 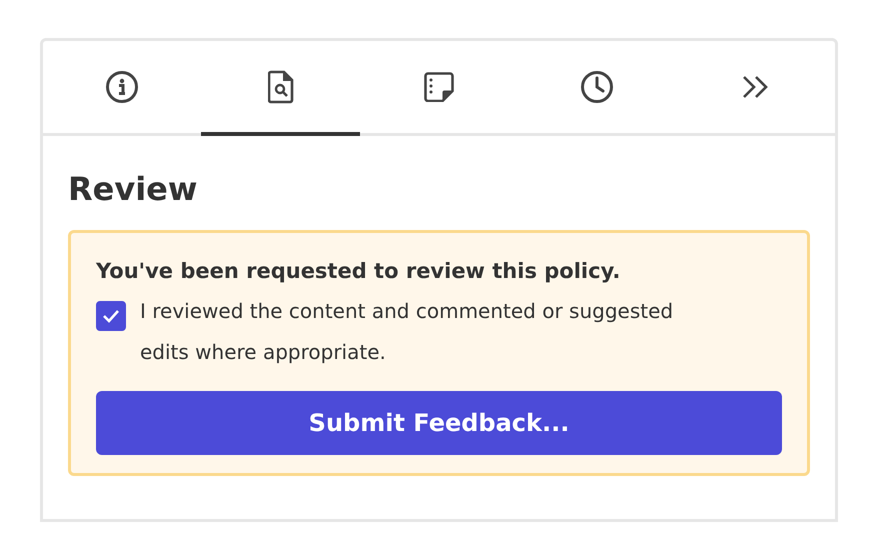 What do you see at coordinates (133, 189) in the screenshot?
I see `section-title: Review` at bounding box center [133, 189].